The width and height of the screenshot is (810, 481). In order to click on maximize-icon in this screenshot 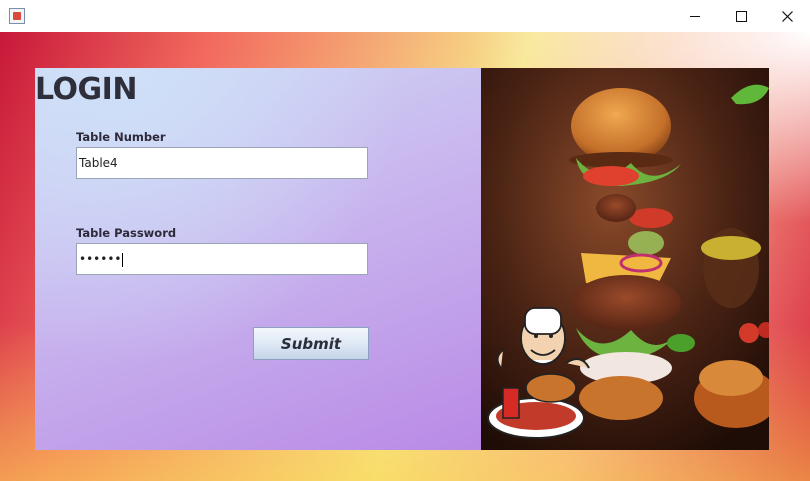, I will do `click(741, 16)`.